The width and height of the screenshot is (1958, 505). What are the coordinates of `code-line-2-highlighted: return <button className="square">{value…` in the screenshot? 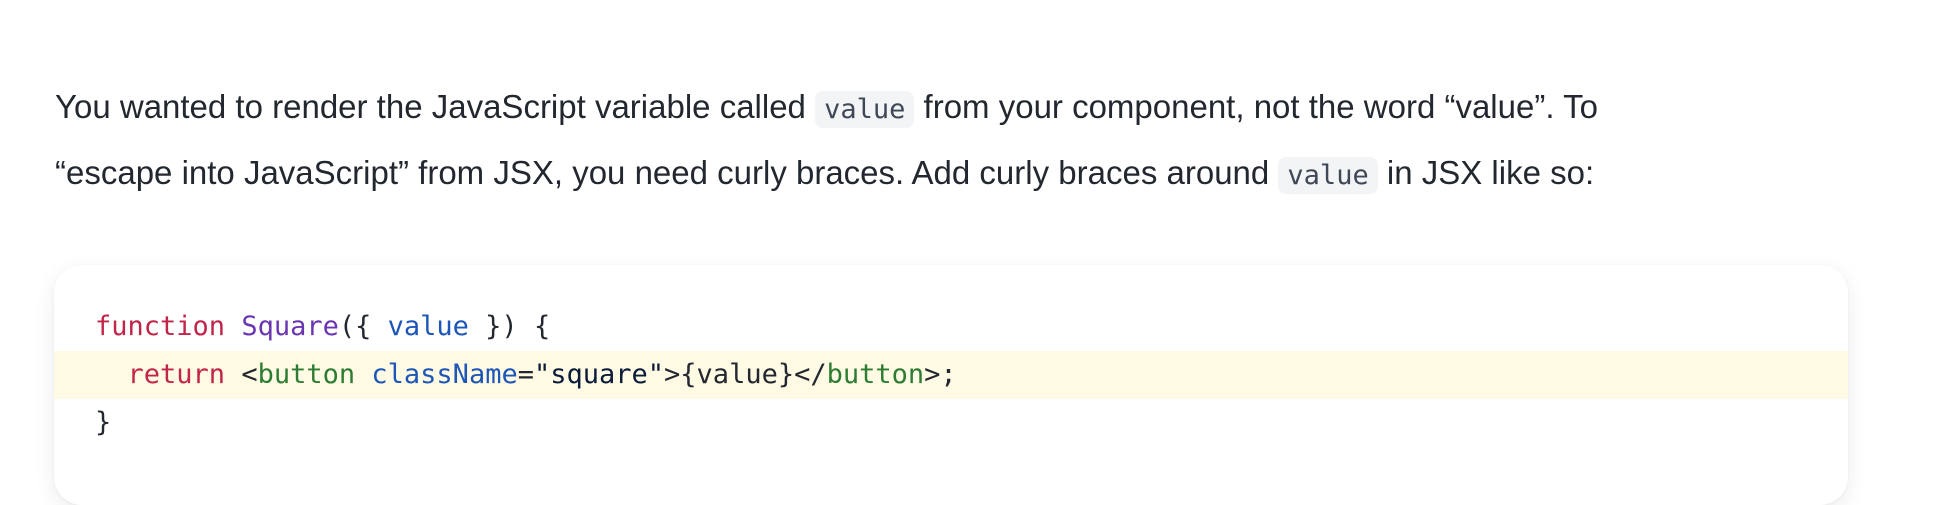 It's located at (951, 375).